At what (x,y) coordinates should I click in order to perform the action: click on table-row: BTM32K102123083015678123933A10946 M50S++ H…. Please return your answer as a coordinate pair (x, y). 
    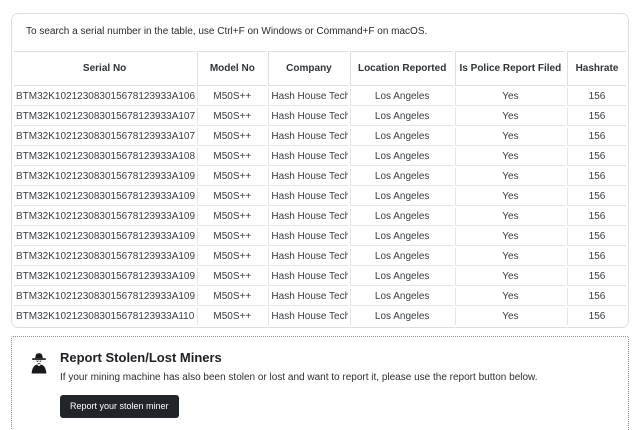
    Looking at the image, I should click on (320, 297).